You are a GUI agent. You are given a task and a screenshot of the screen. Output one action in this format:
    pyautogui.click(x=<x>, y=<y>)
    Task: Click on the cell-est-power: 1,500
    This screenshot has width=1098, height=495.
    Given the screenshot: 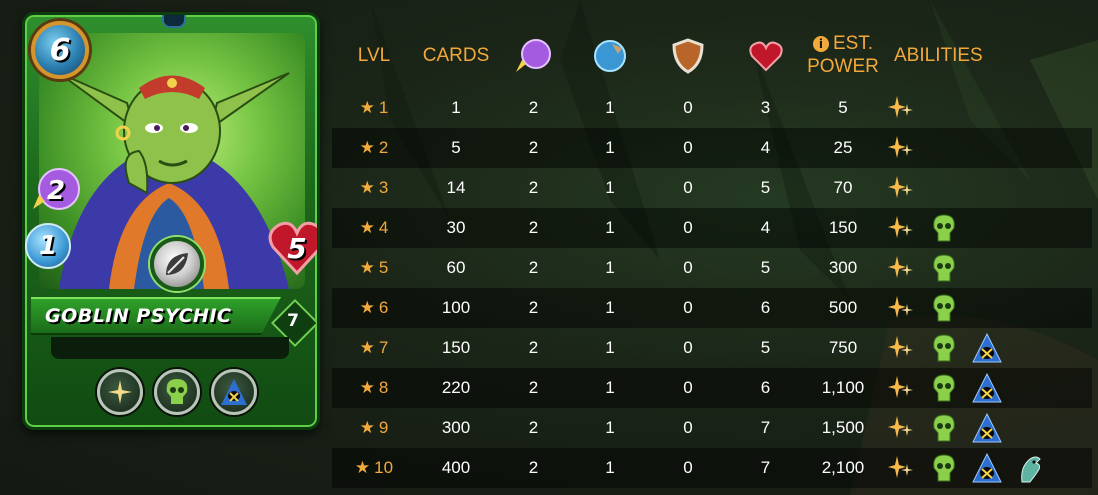 What is the action you would take?
    pyautogui.click(x=843, y=427)
    